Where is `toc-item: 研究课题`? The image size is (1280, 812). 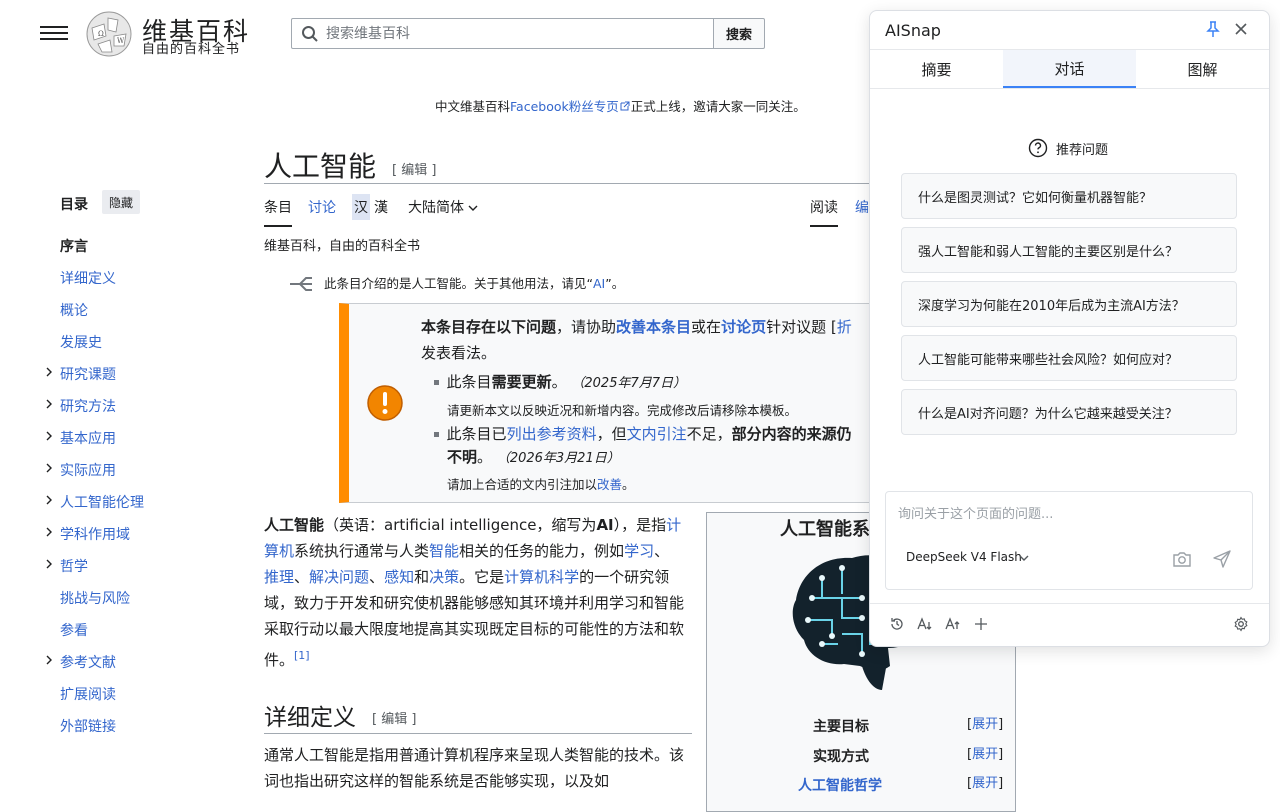
toc-item: 研究课题 is located at coordinates (88, 374).